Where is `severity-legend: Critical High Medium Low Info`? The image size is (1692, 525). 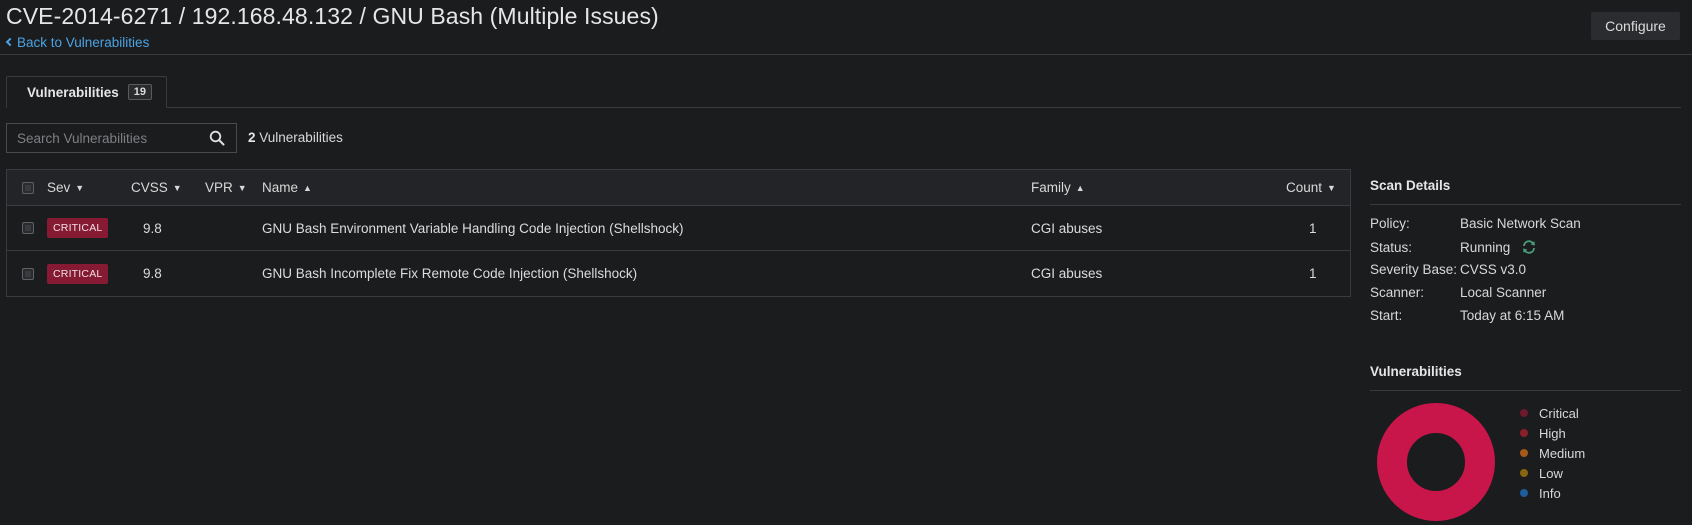
severity-legend: Critical High Medium Low Info is located at coordinates (1552, 453).